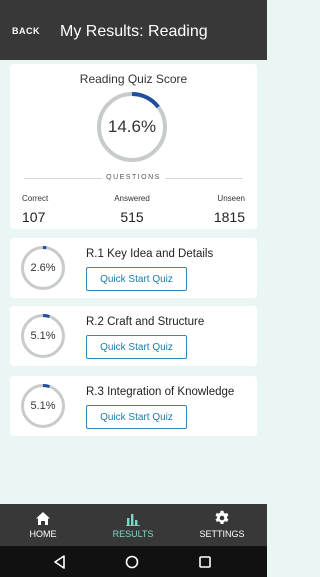 The height and width of the screenshot is (577, 320). I want to click on nav-results: RESULTS, so click(133, 524).